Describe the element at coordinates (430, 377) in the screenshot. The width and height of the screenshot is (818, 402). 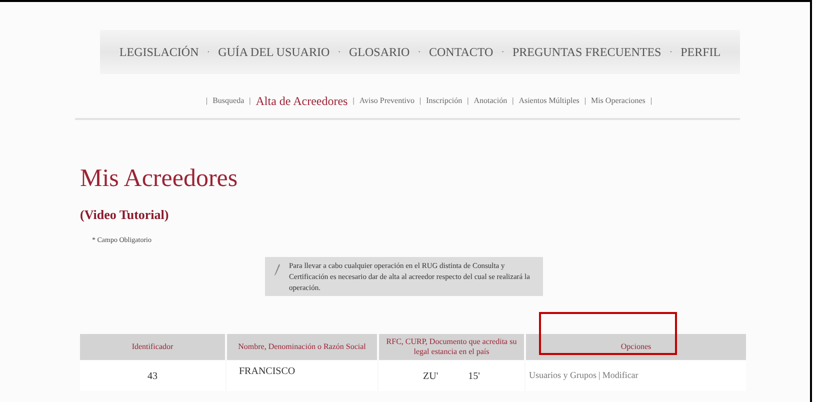
I see `table-cell-text: ZU'` at that location.